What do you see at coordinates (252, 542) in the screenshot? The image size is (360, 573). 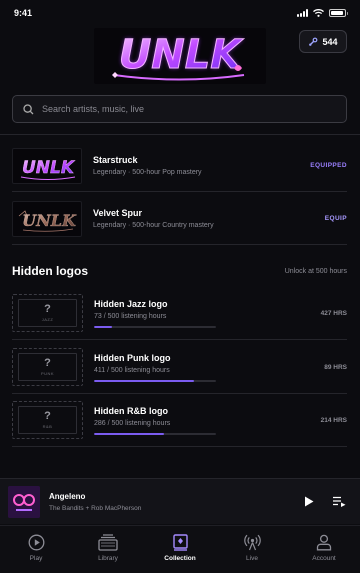 I see `broadcast-icon` at bounding box center [252, 542].